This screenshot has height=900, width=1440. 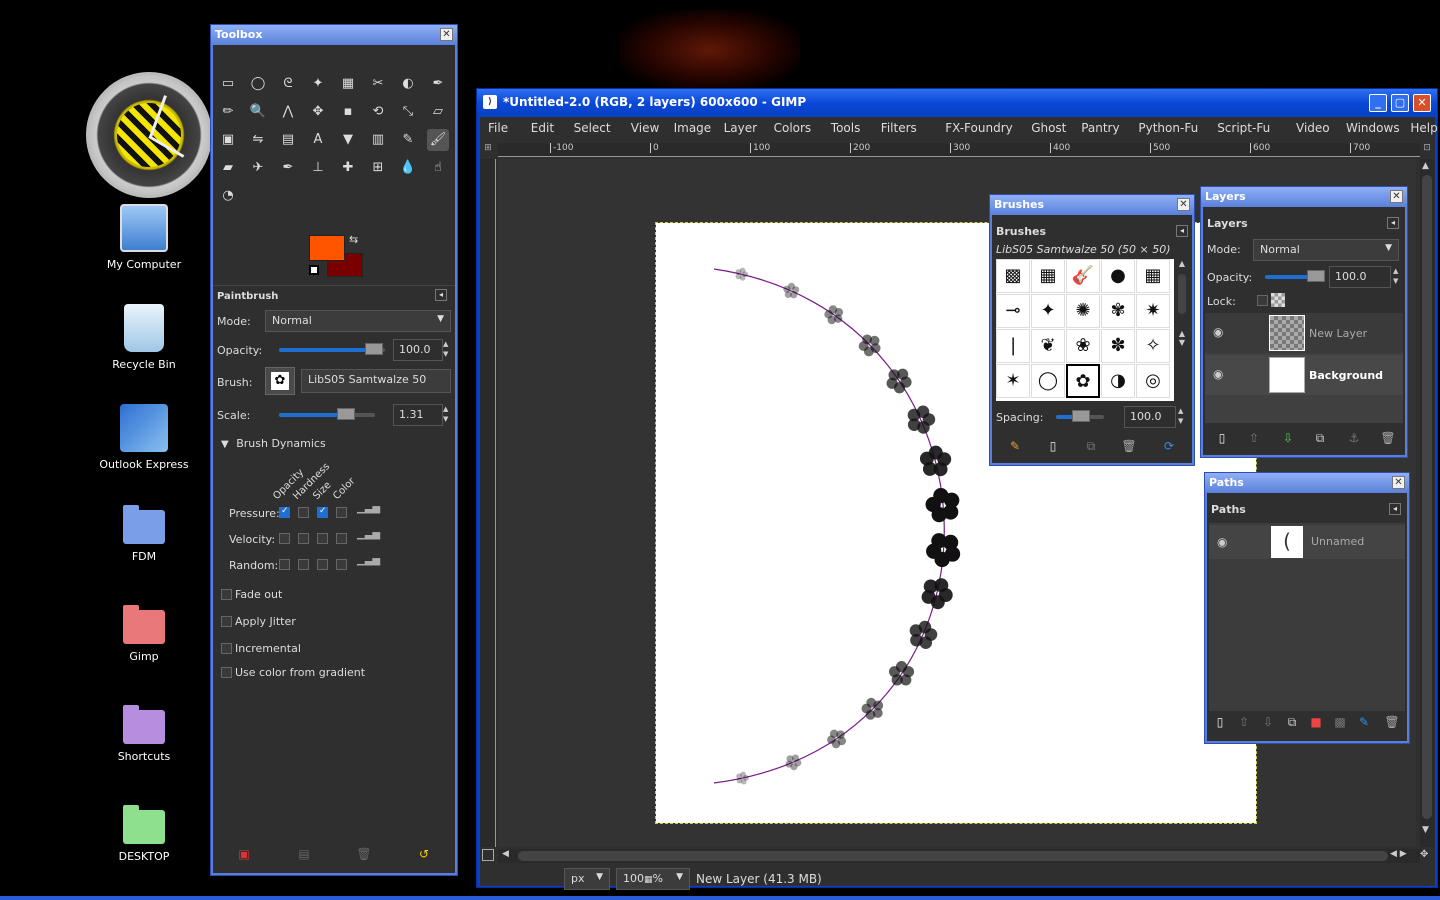 I want to click on close-window-button: ✕, so click(x=1422, y=103).